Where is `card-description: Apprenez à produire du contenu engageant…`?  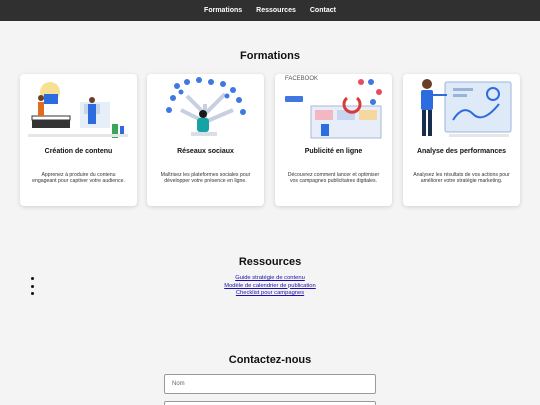 card-description: Apprenez à produire du contenu engageant… is located at coordinates (78, 178).